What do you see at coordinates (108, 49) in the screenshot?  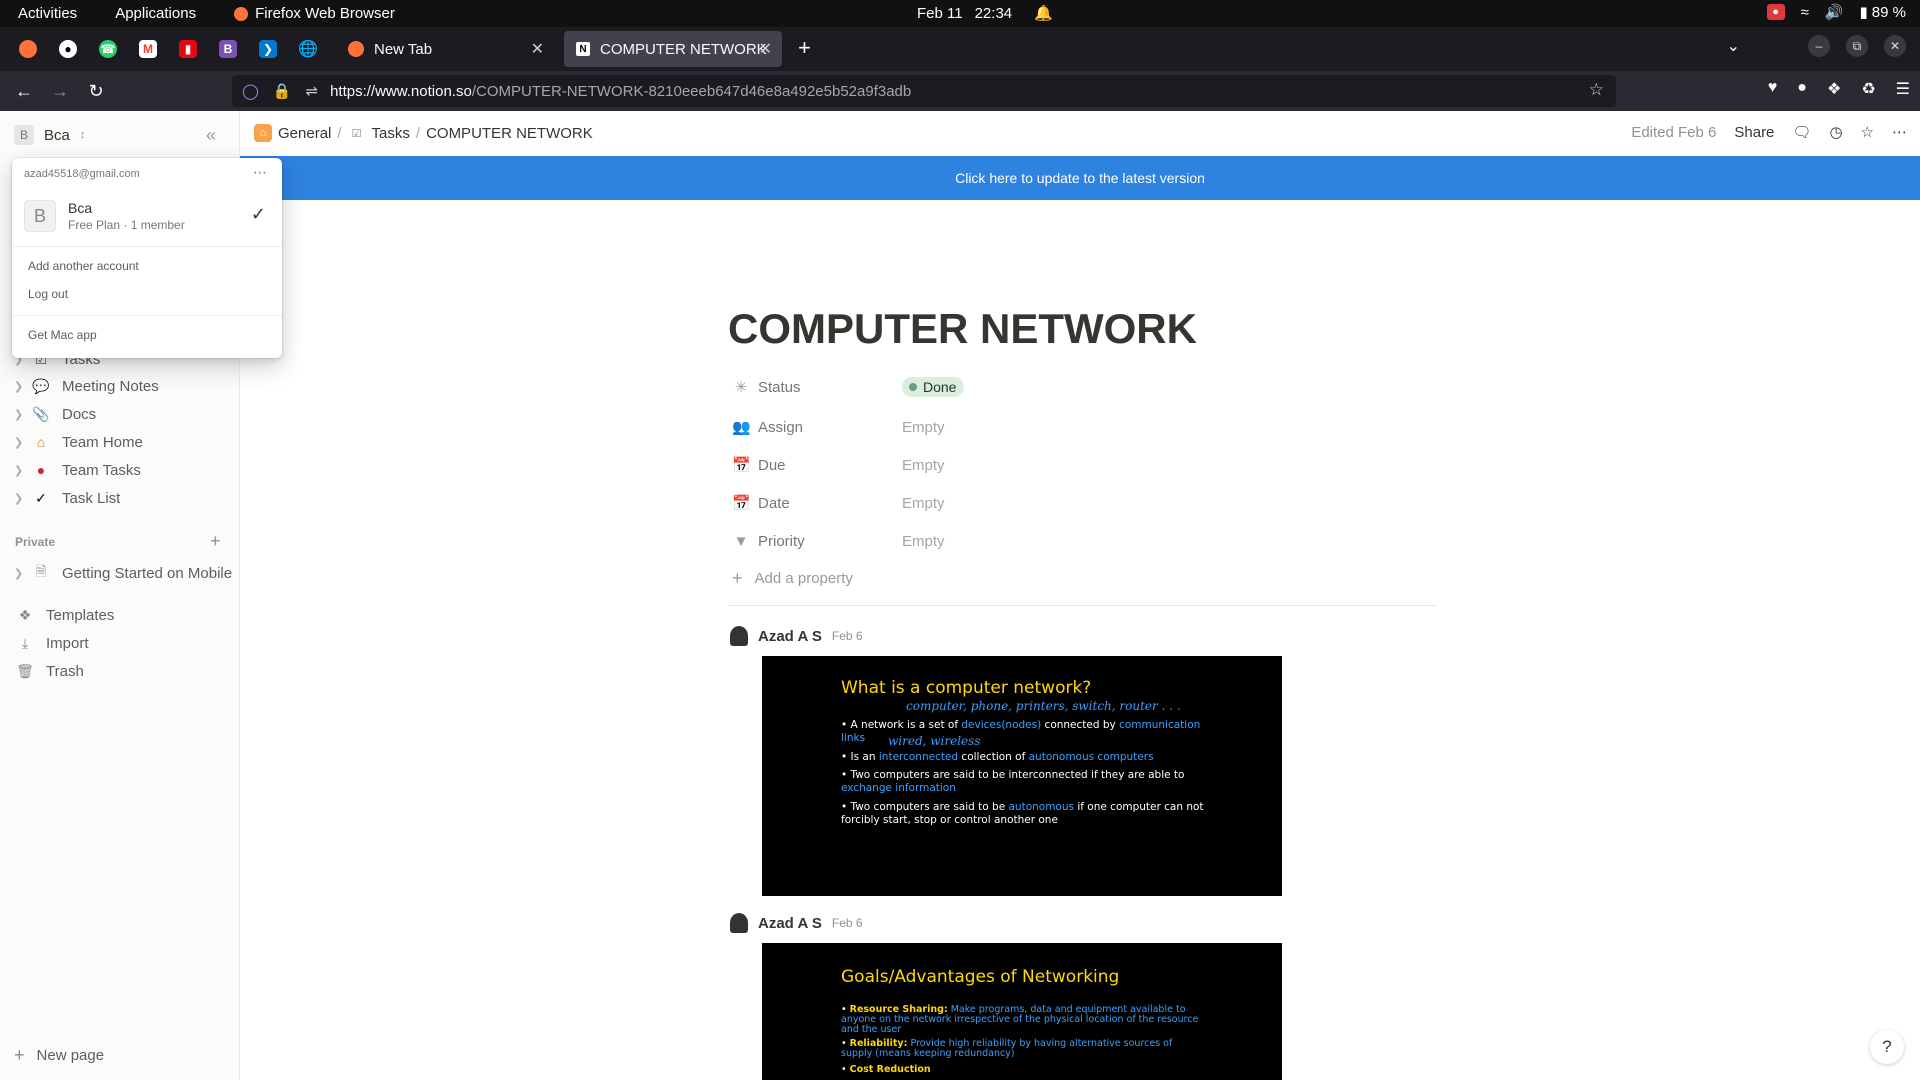 I see `pinned-tab-whatsapp: ☎` at bounding box center [108, 49].